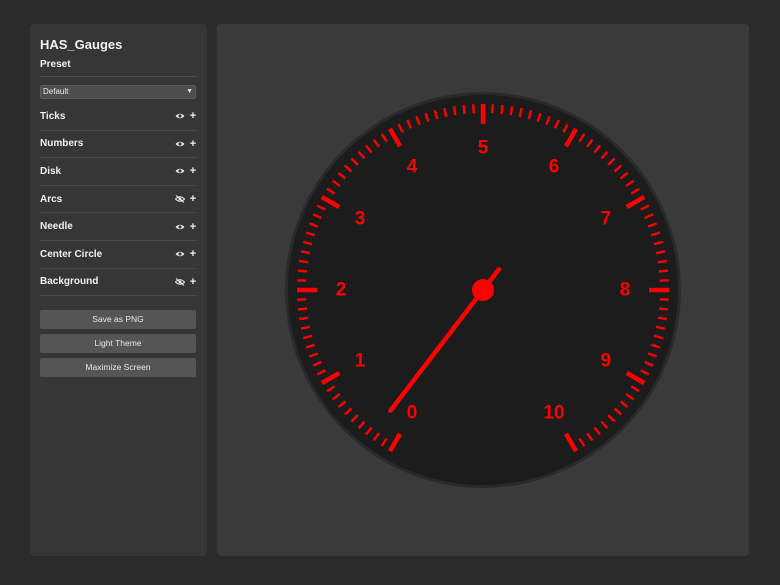  I want to click on gauge-number: 6, so click(554, 167).